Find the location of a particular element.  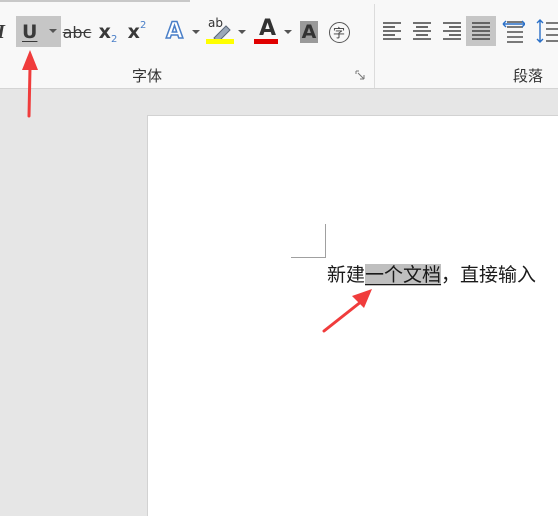

selected-text: 一个文档 is located at coordinates (403, 275).